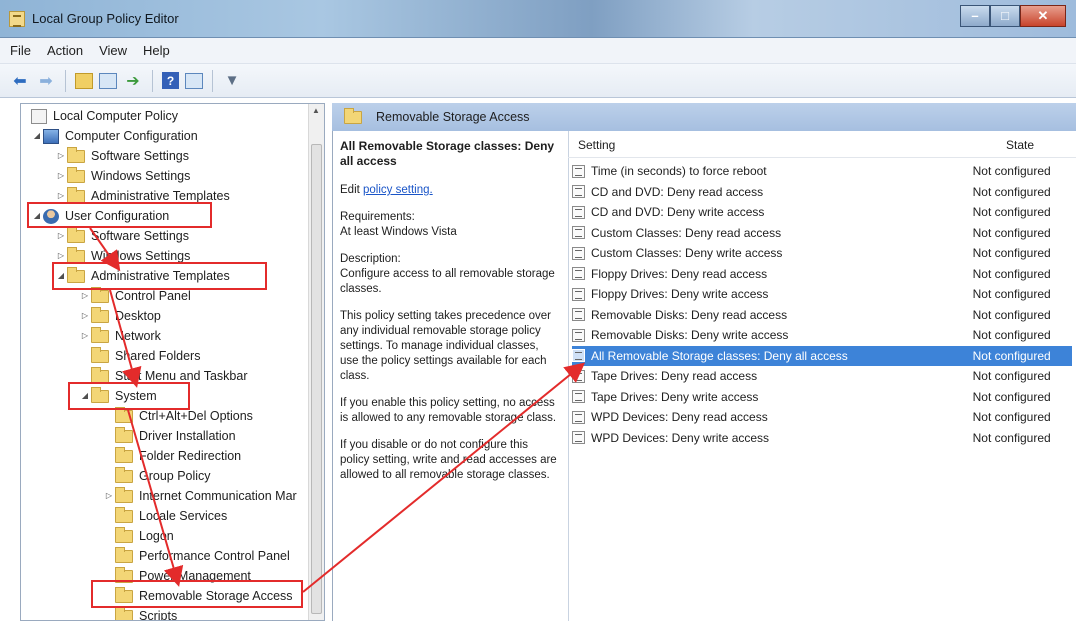 This screenshot has height=621, width=1076. I want to click on panel-header: Removable Storage Access, so click(704, 117).